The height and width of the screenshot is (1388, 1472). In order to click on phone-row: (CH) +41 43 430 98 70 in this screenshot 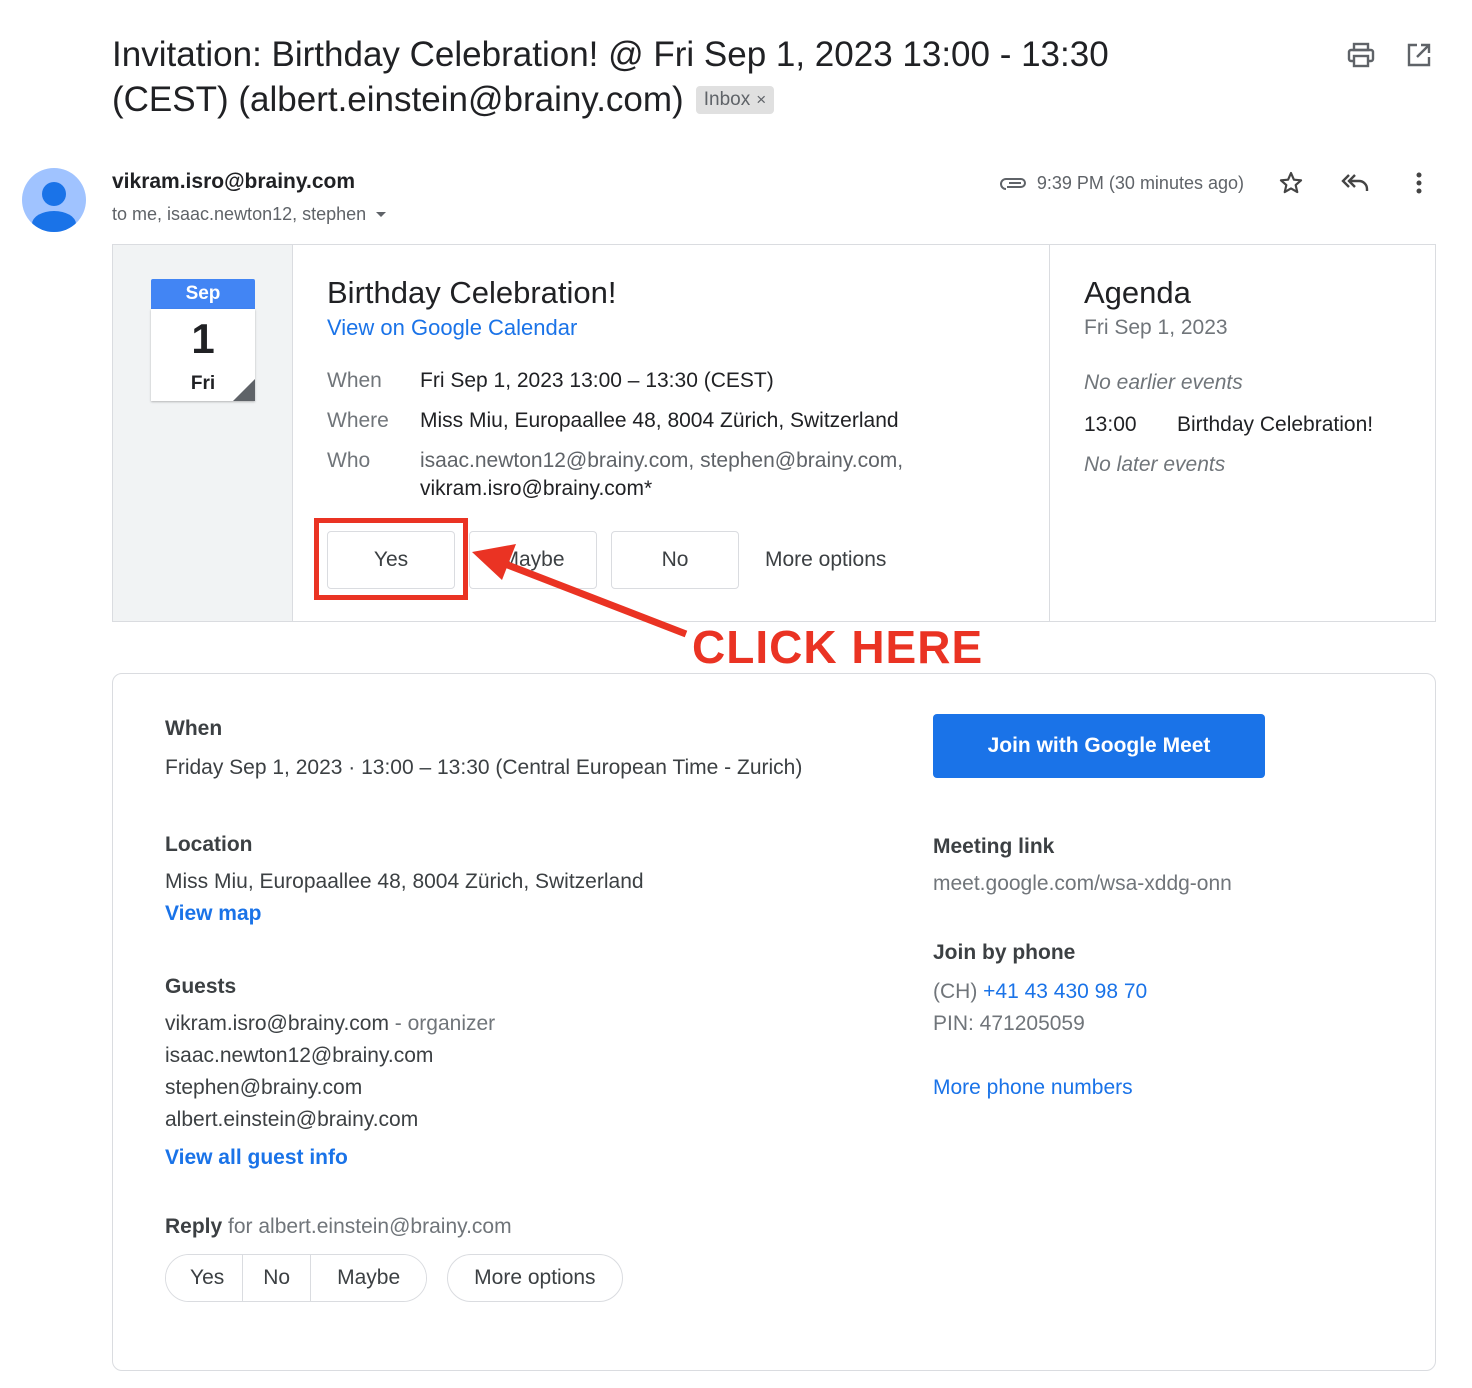, I will do `click(1173, 992)`.